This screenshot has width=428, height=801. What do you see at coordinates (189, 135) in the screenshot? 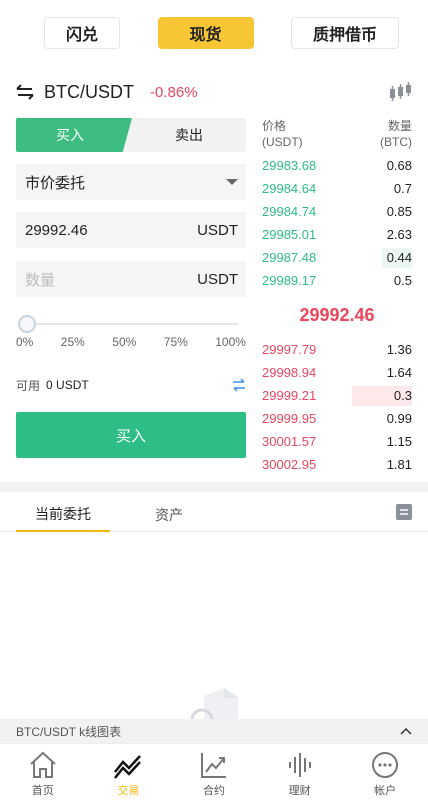
I see `sell-tab: 卖出` at bounding box center [189, 135].